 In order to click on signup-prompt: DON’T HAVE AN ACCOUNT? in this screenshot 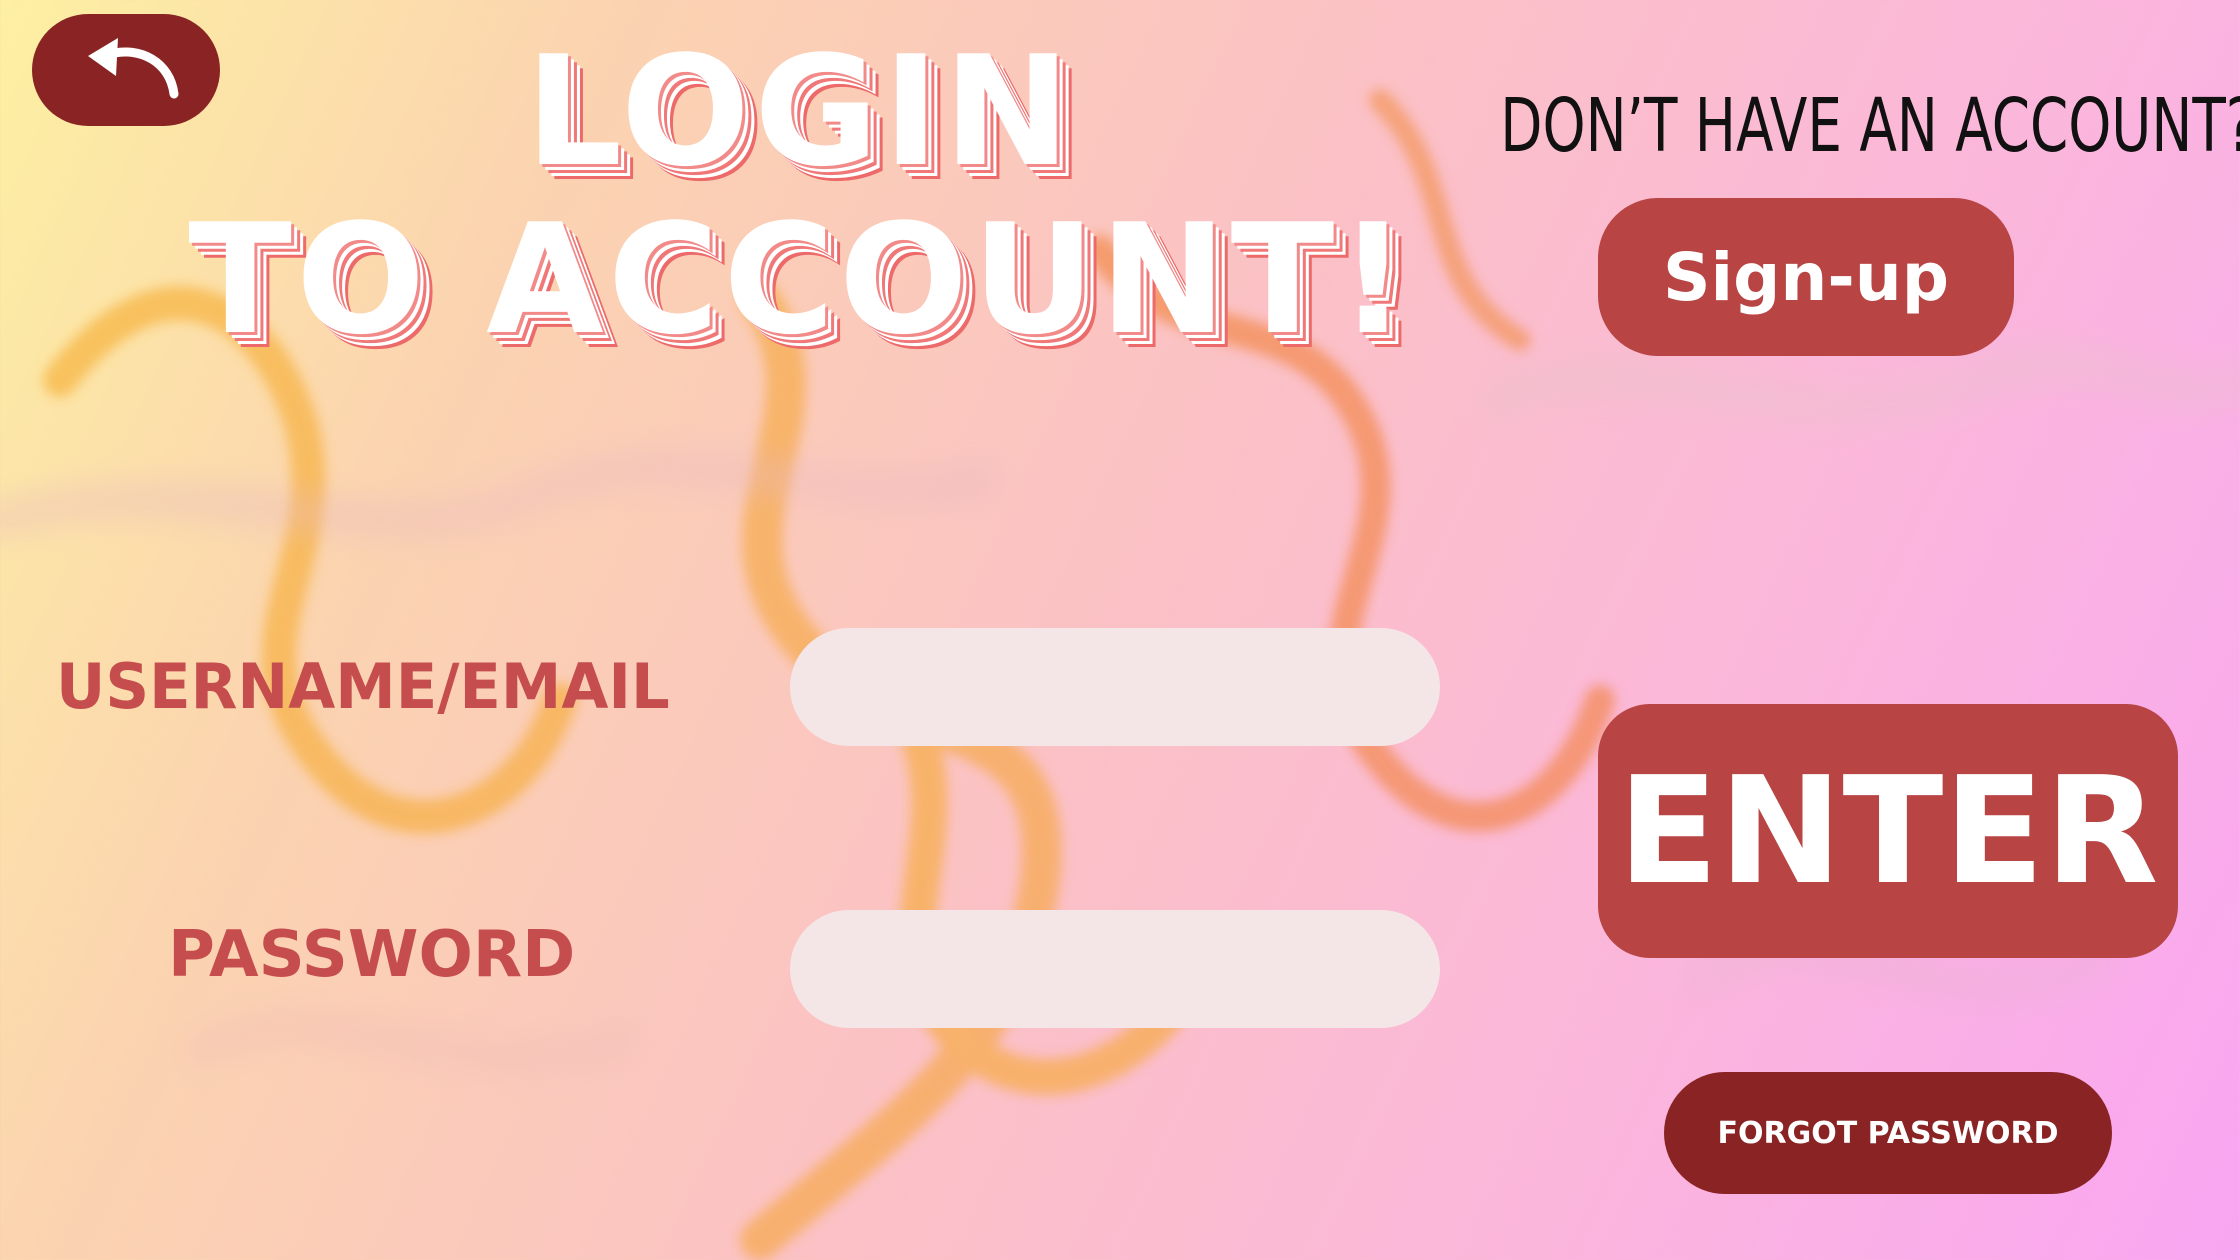, I will do `click(1870, 126)`.